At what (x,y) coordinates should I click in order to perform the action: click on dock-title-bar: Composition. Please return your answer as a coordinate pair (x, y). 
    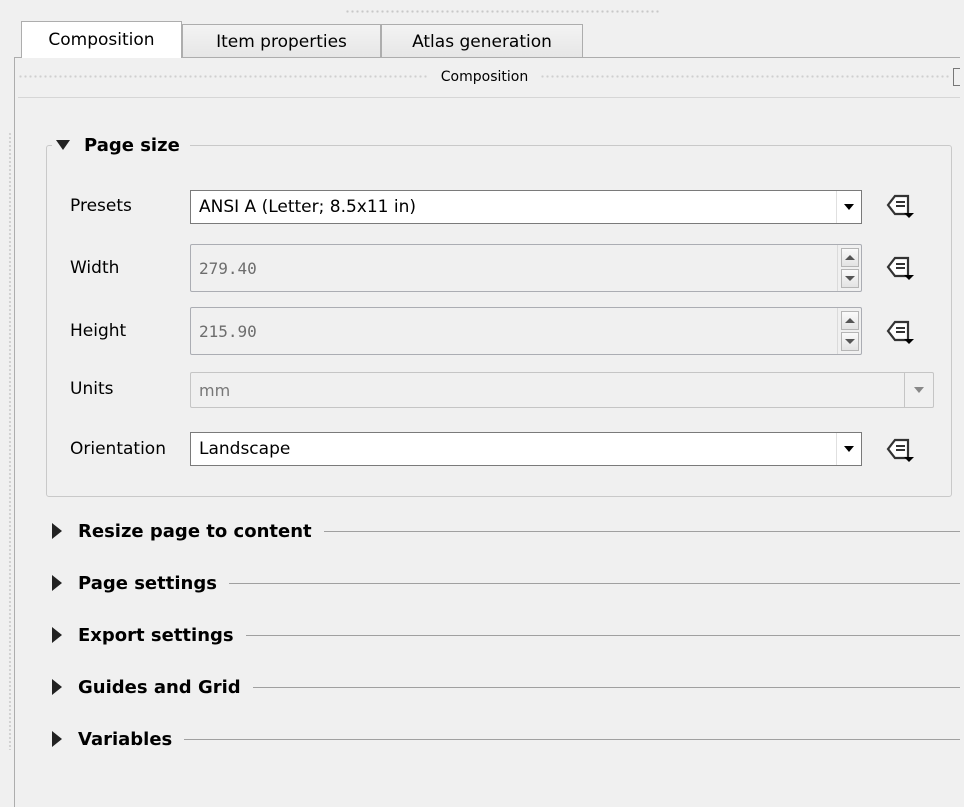
    Looking at the image, I should click on (489, 77).